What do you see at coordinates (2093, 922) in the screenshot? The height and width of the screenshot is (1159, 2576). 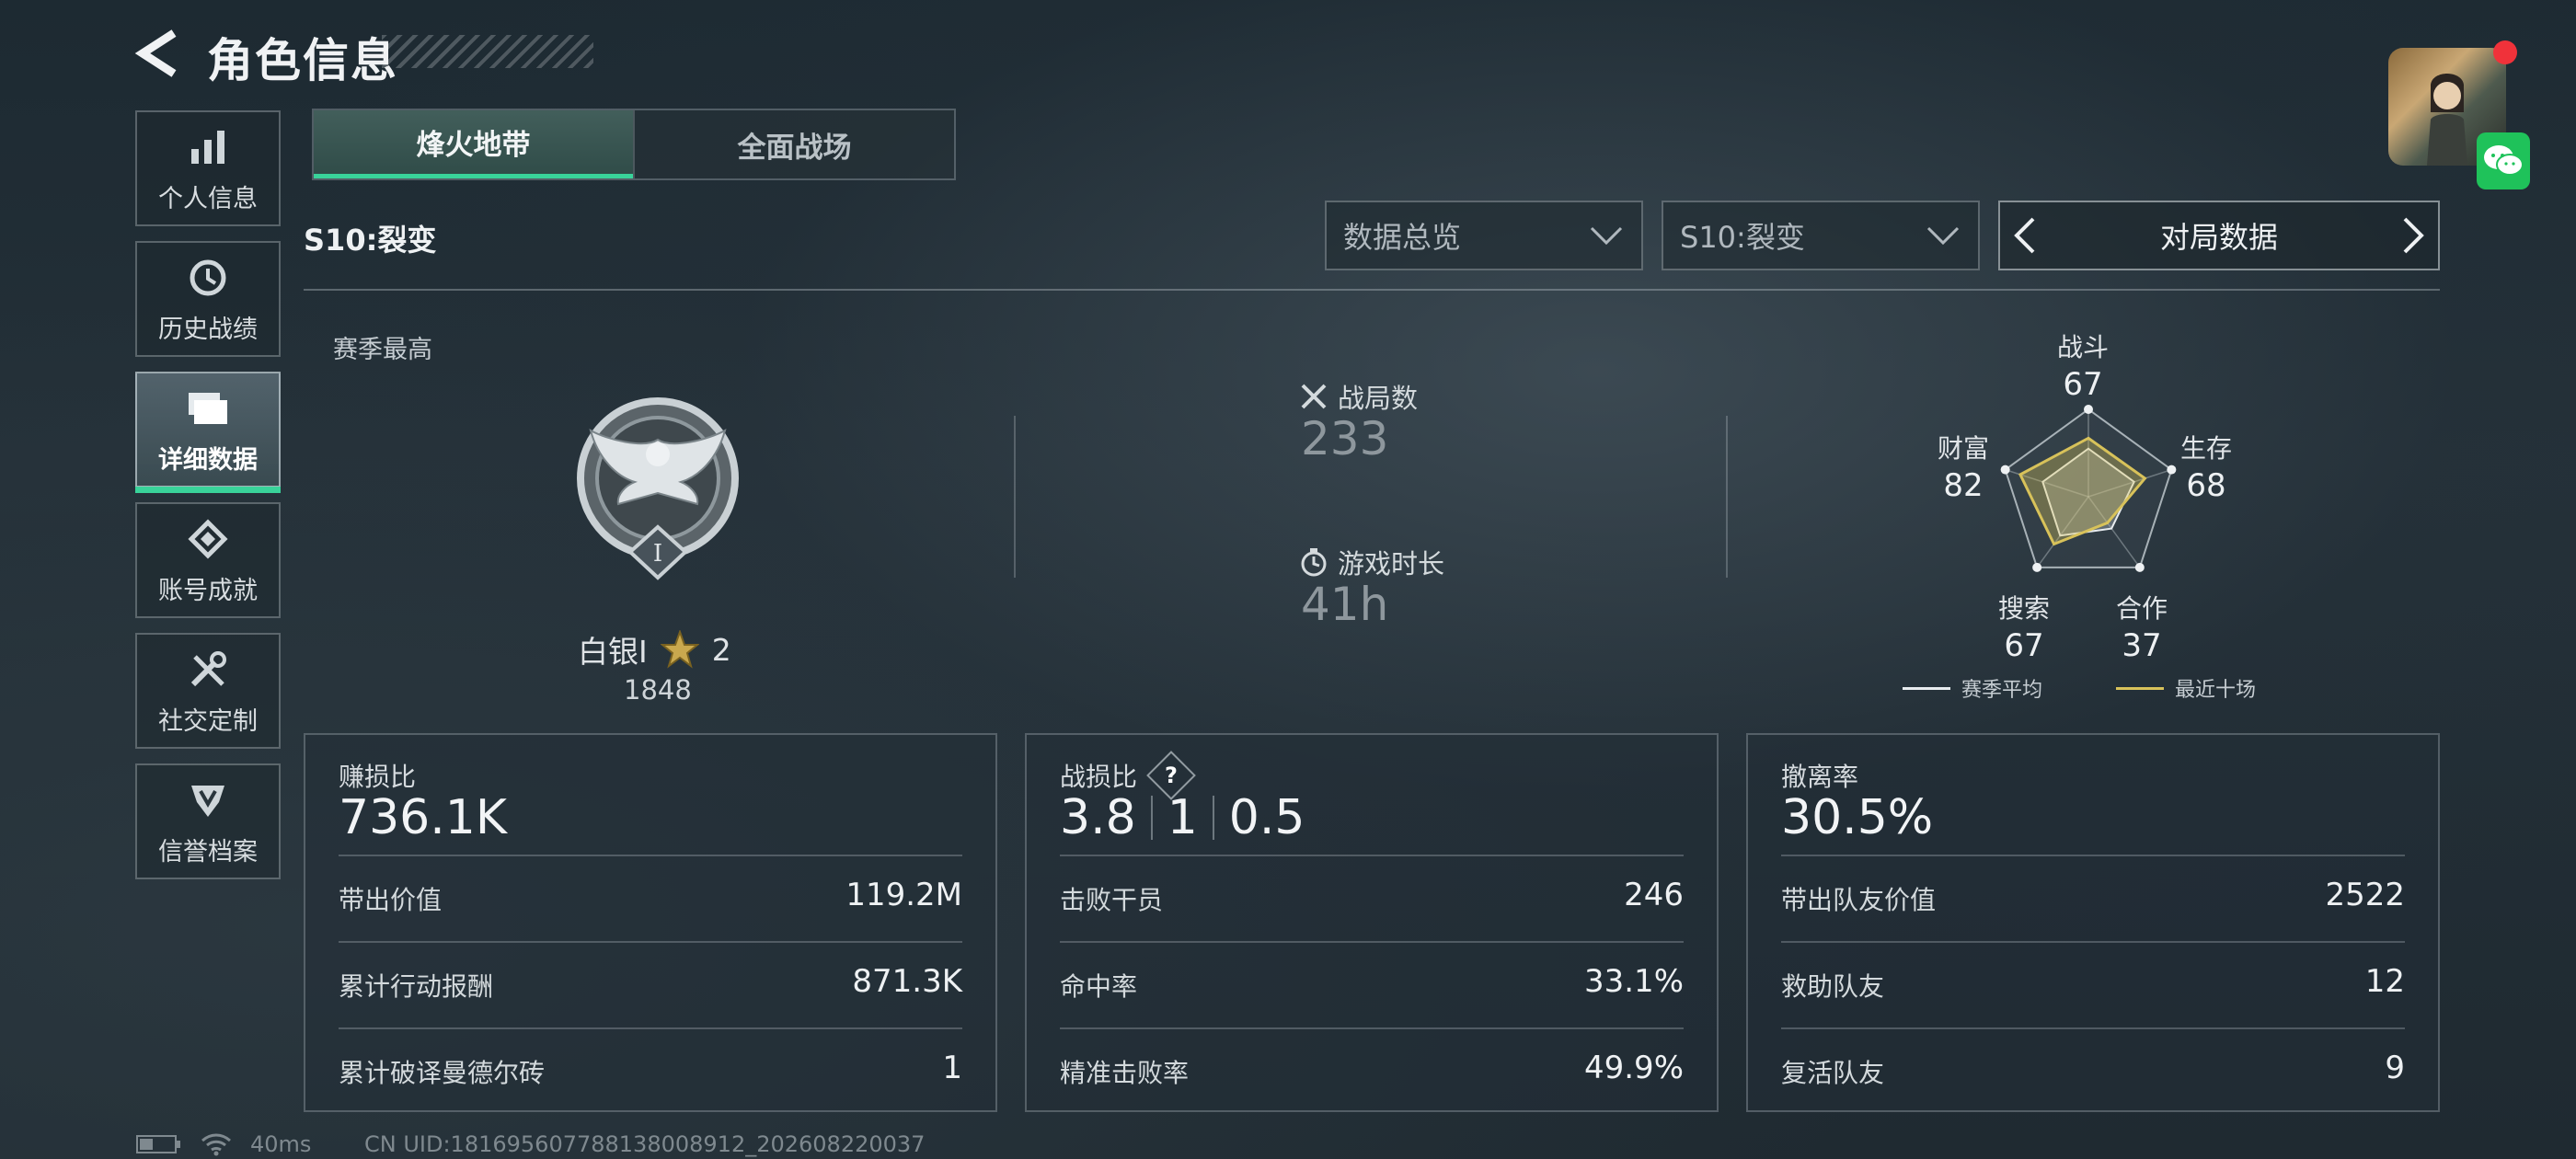 I see `extraction-rate-card: 撤离率 30.5% 带出队友价值 2522 救助队友 12 复活队友 9` at bounding box center [2093, 922].